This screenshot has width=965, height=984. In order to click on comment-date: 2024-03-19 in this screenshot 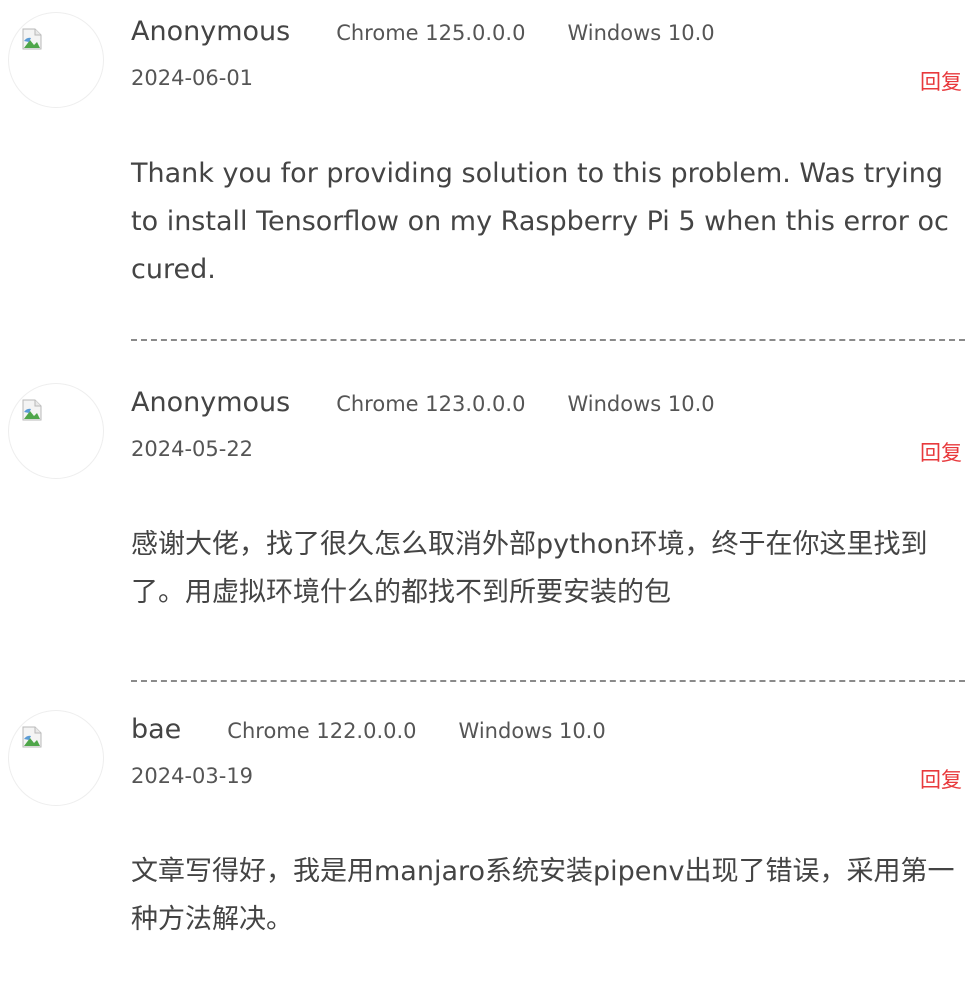, I will do `click(192, 776)`.